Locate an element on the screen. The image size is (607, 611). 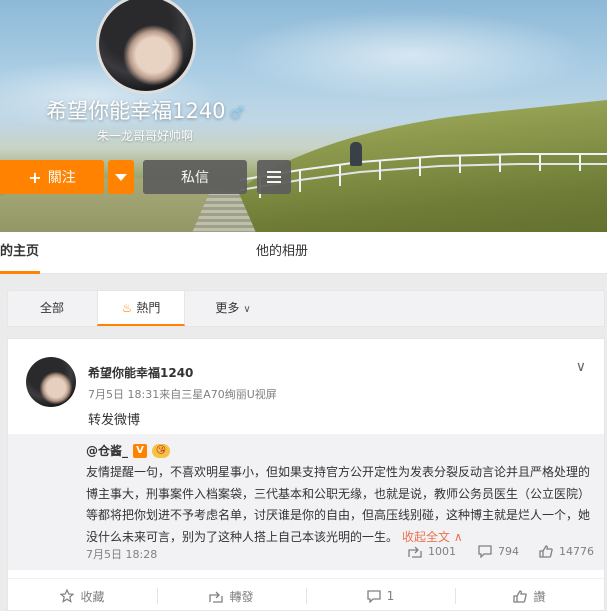
repost-header: @仓酱_ V 😘 is located at coordinates (128, 450).